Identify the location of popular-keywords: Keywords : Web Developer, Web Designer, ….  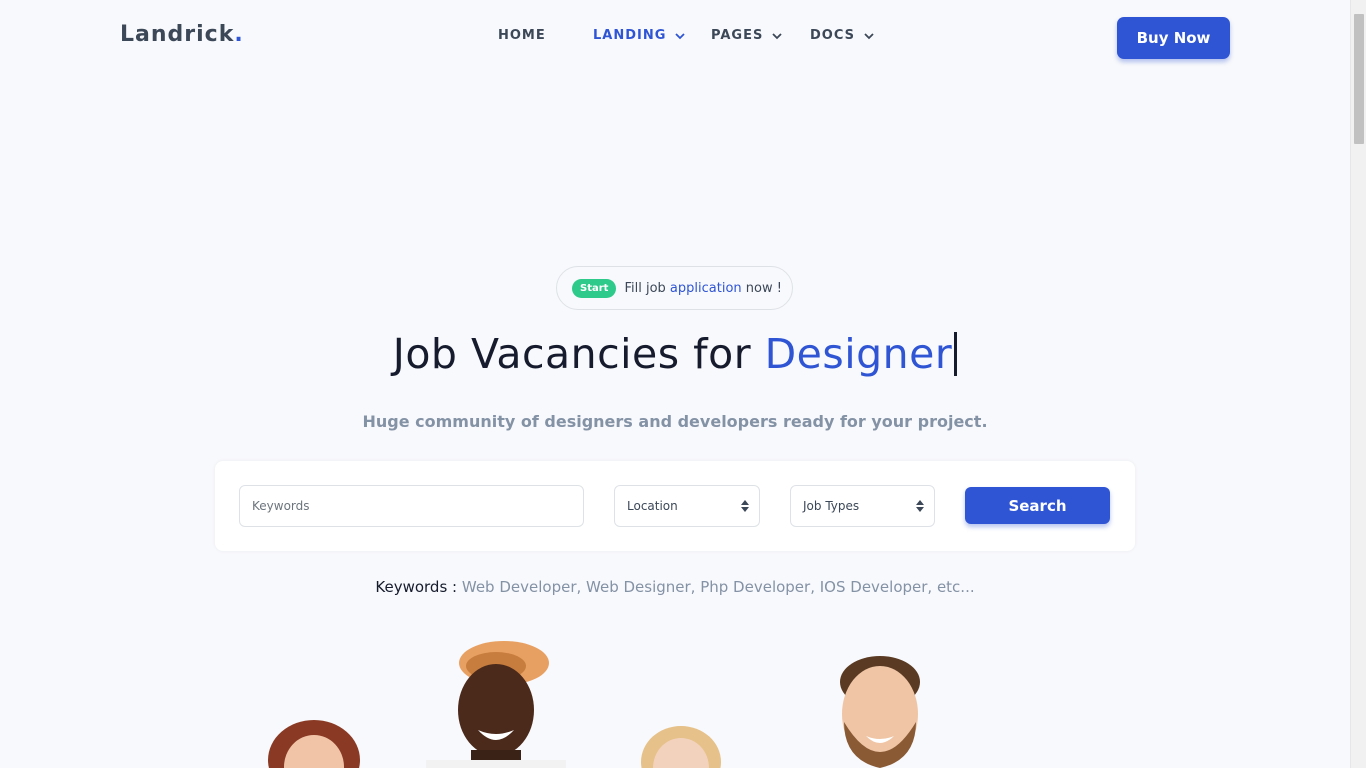
(675, 587).